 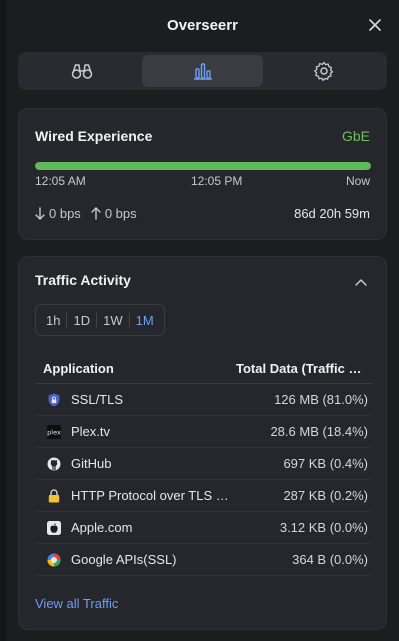 I want to click on panel-header: Overseerr, so click(x=202, y=26).